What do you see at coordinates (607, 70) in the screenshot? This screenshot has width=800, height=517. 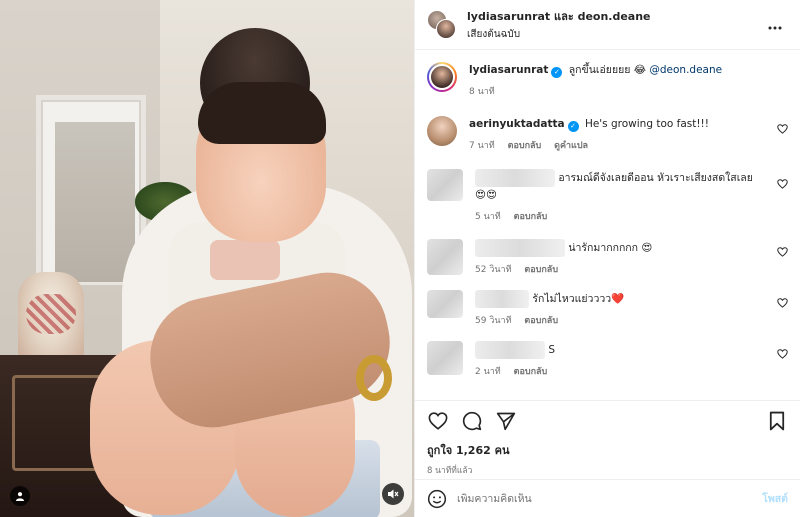 I see `caption-text: ลูกขึ้นเอ่ยยยย 😂` at bounding box center [607, 70].